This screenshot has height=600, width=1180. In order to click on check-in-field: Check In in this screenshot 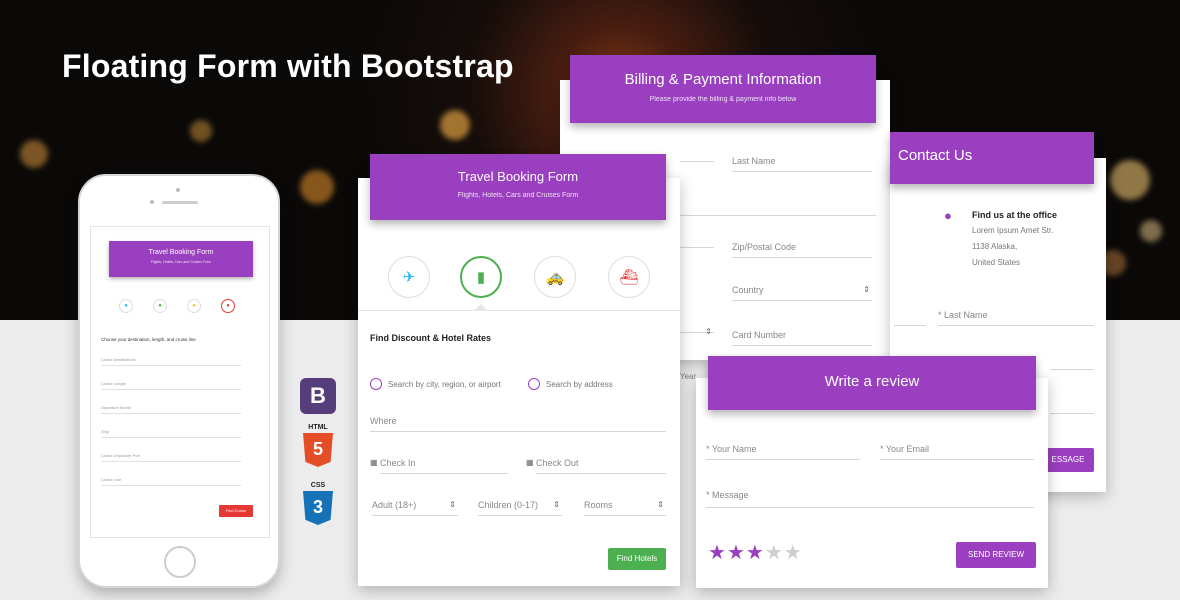, I will do `click(444, 466)`.